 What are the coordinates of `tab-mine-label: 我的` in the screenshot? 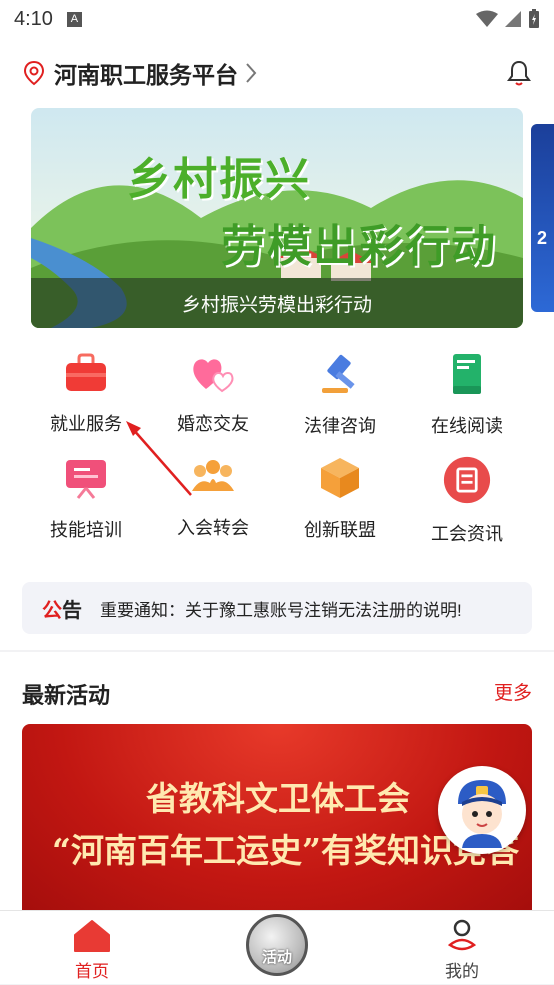 It's located at (462, 971).